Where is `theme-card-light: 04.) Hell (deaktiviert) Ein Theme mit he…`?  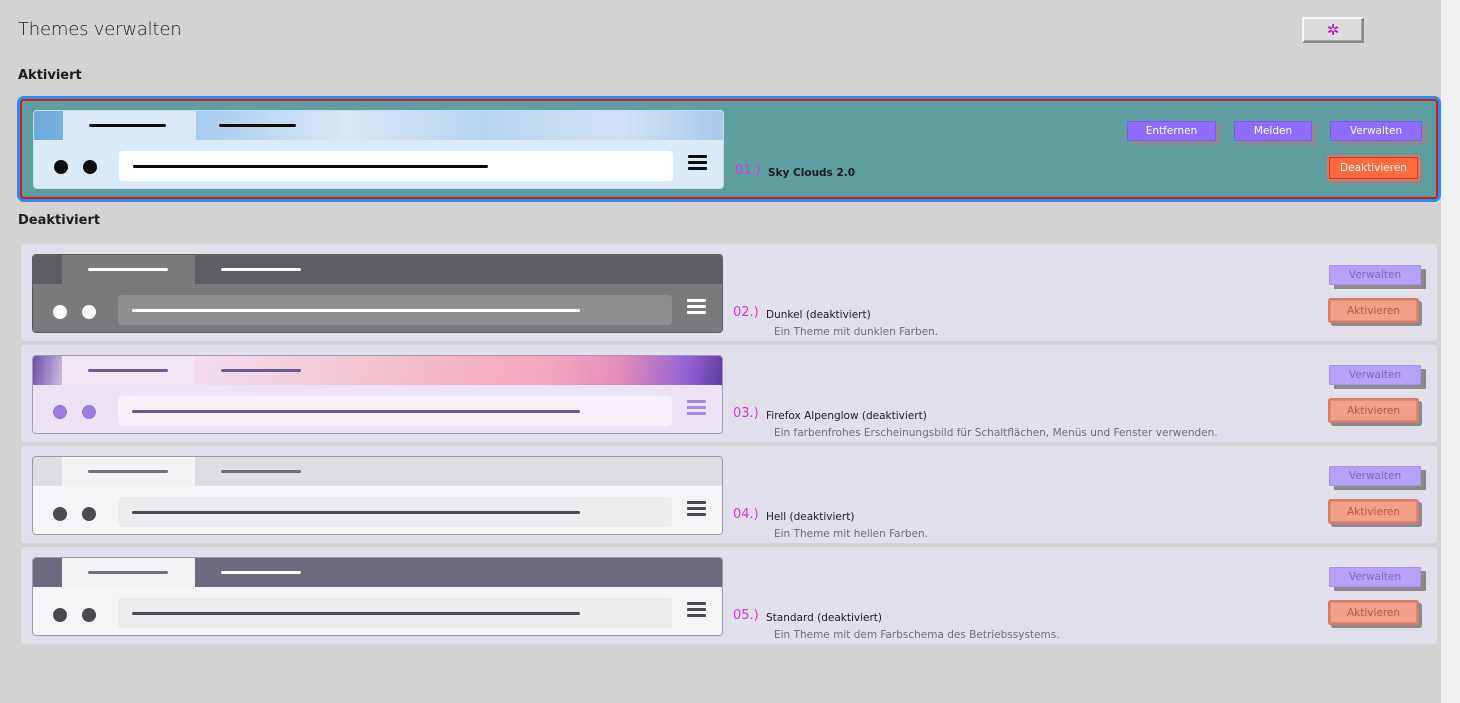 theme-card-light: 04.) Hell (deaktiviert) Ein Theme mit he… is located at coordinates (729, 494).